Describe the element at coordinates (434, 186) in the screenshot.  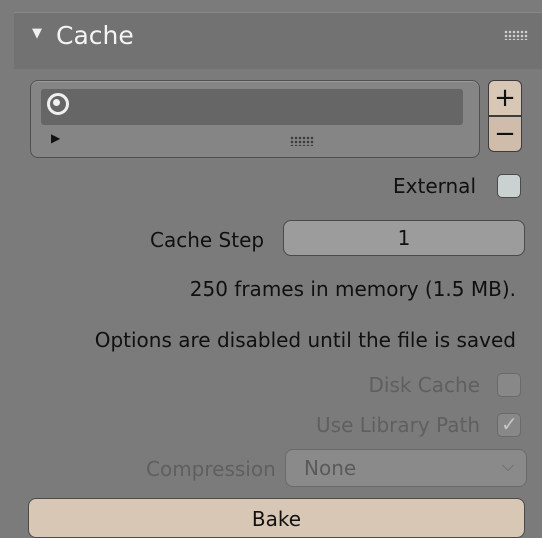
I see `external-label: External` at that location.